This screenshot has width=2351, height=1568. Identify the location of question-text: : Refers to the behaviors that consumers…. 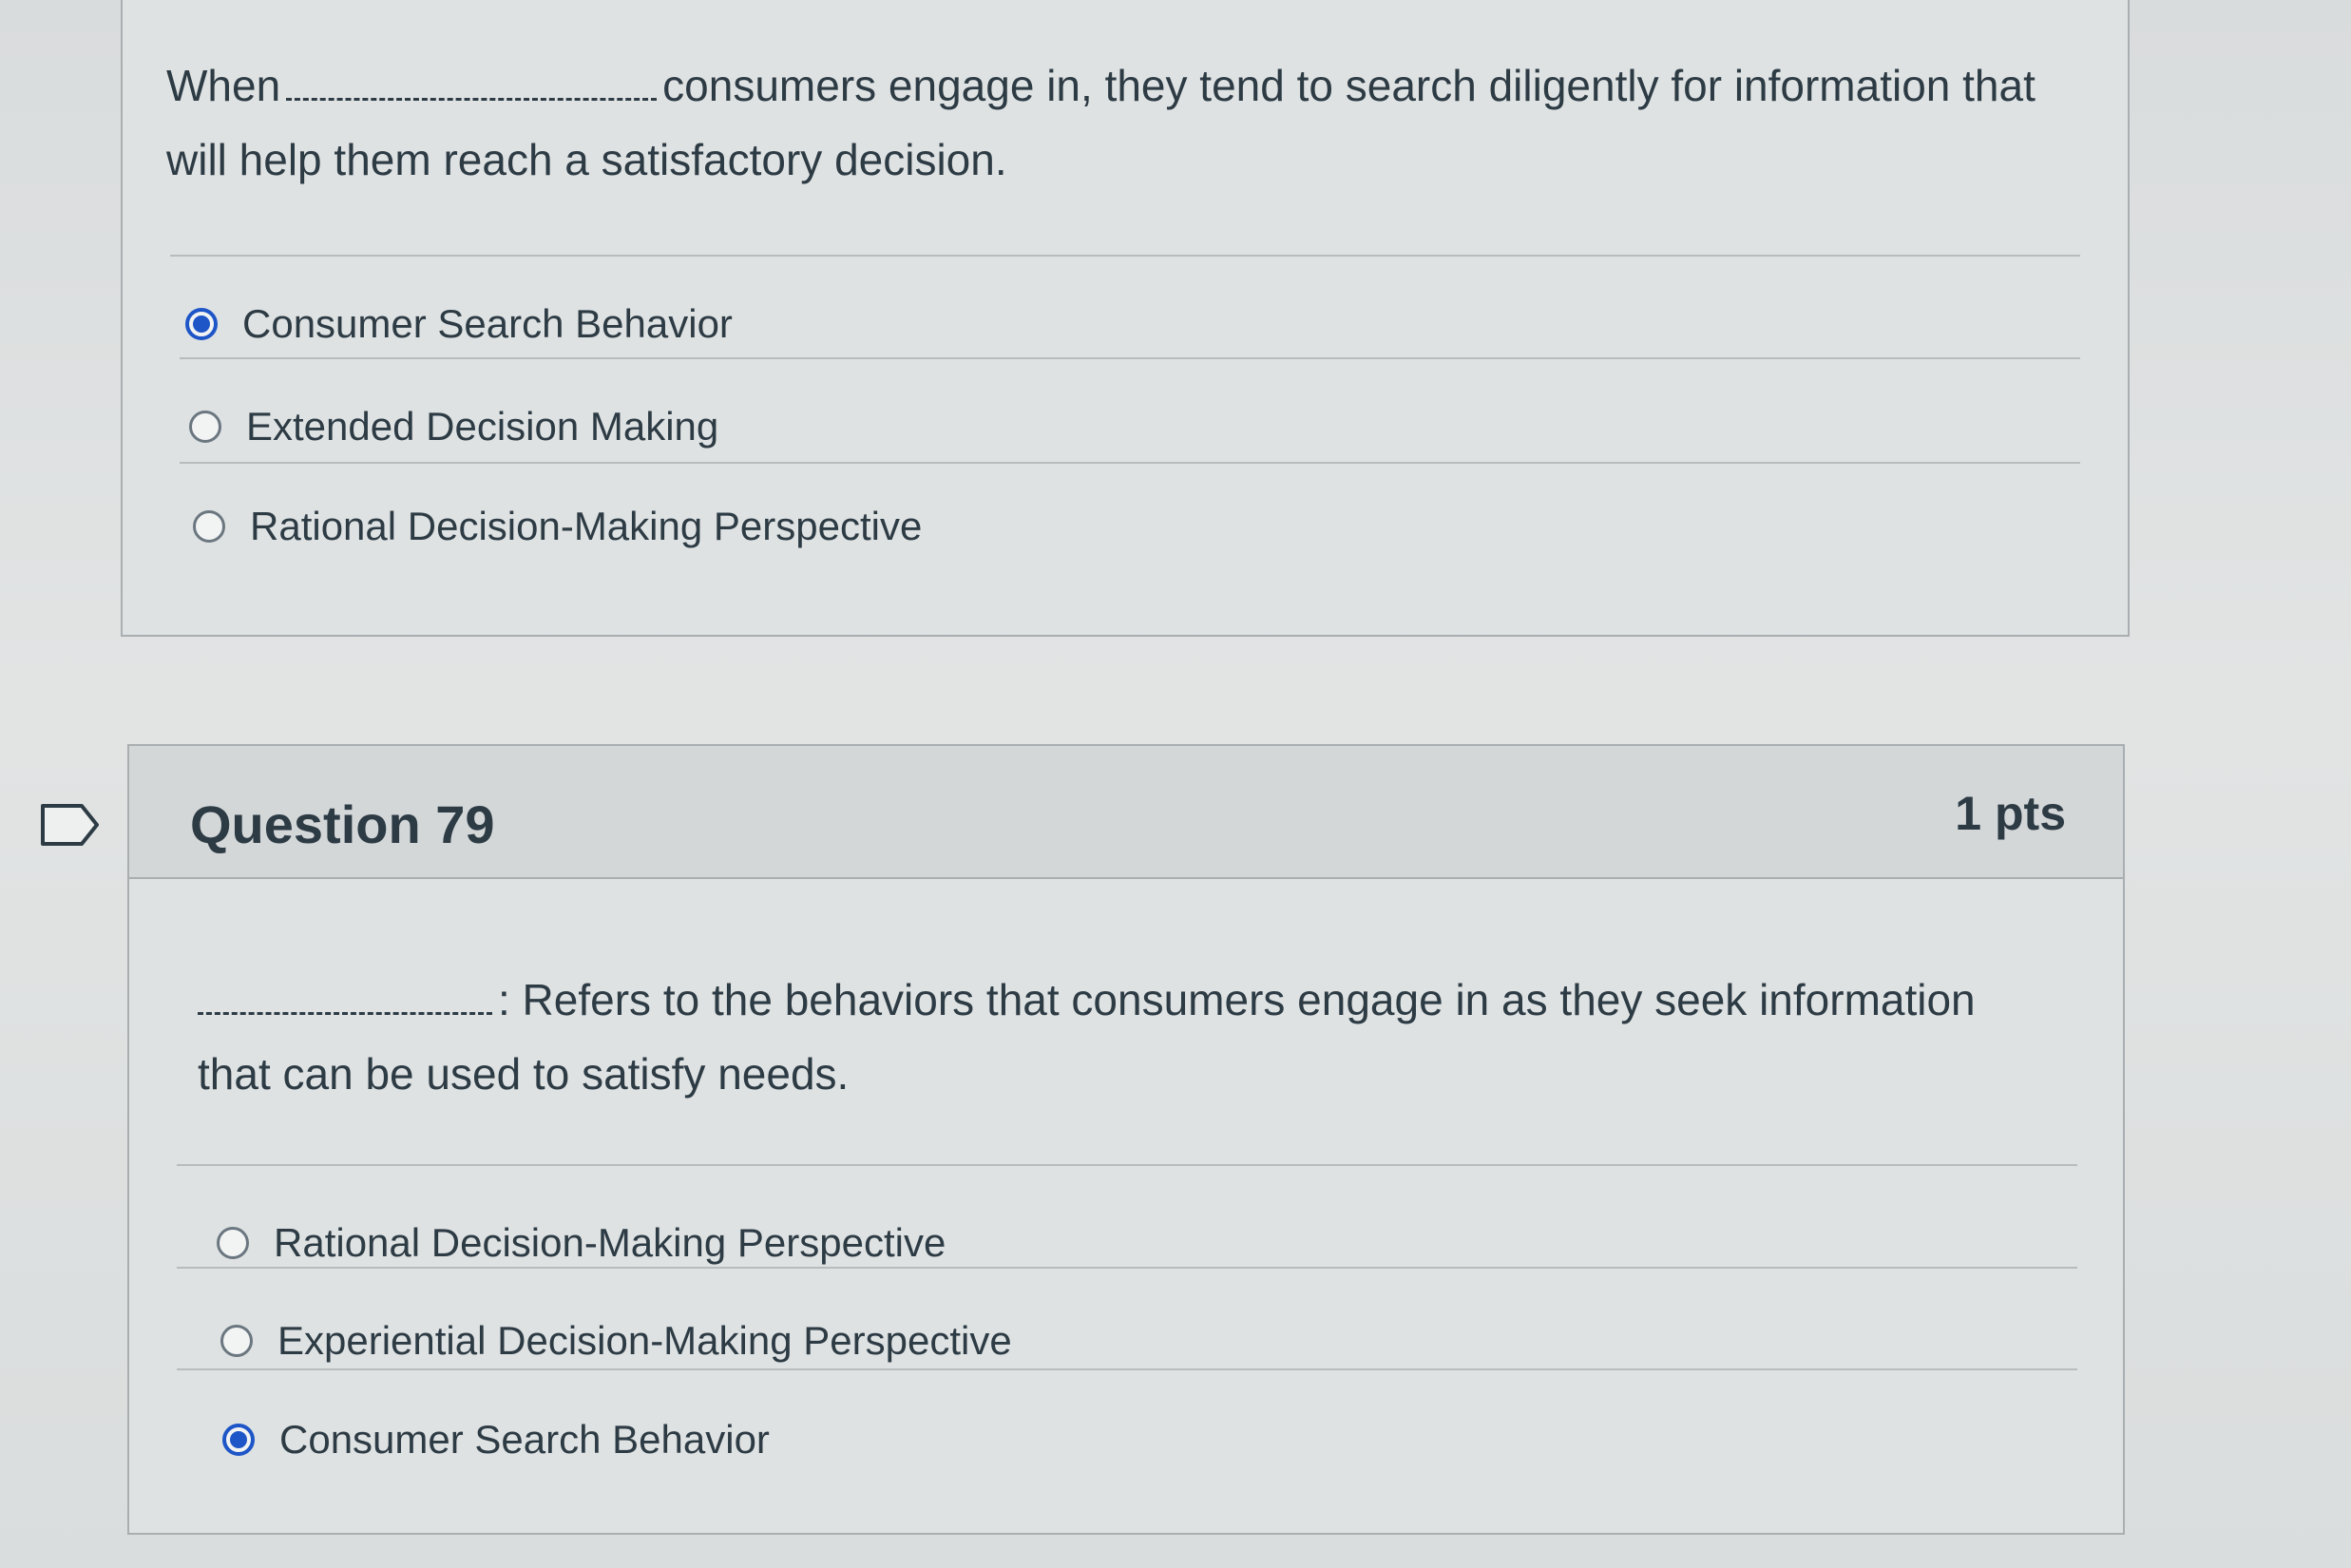
(1129, 1037).